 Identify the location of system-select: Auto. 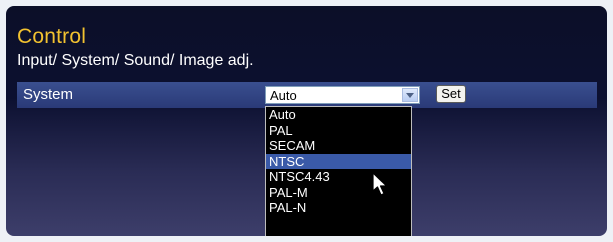
(342, 95).